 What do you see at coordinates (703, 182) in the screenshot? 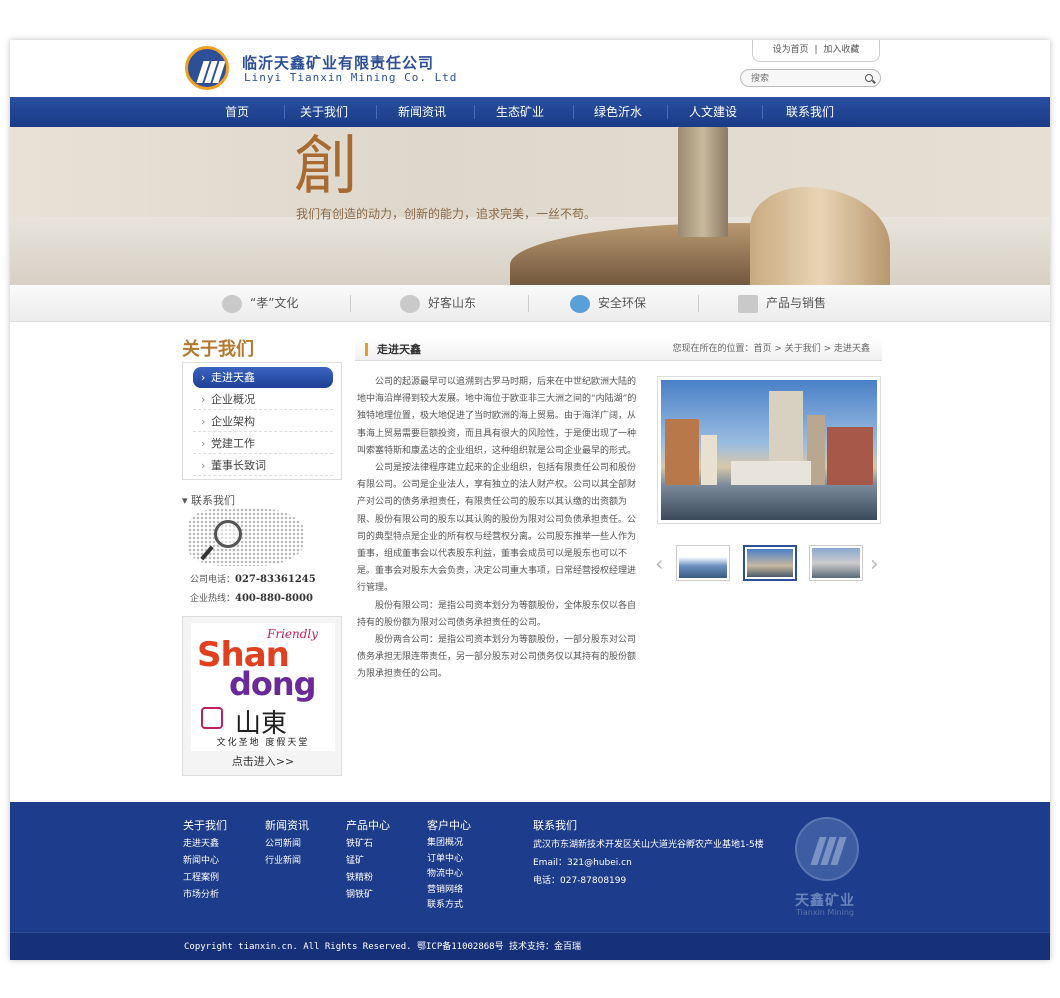
I see `banner-stone-pillar` at bounding box center [703, 182].